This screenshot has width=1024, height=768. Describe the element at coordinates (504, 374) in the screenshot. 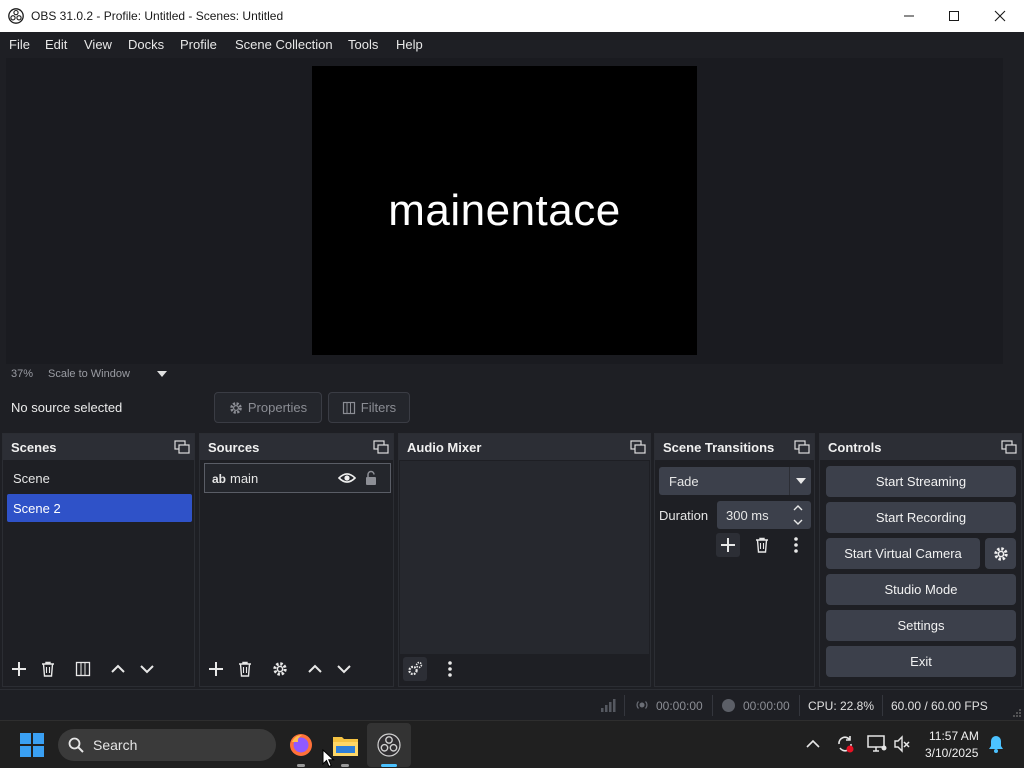

I see `preview-zoom-bar: 37% Scale to Window` at that location.